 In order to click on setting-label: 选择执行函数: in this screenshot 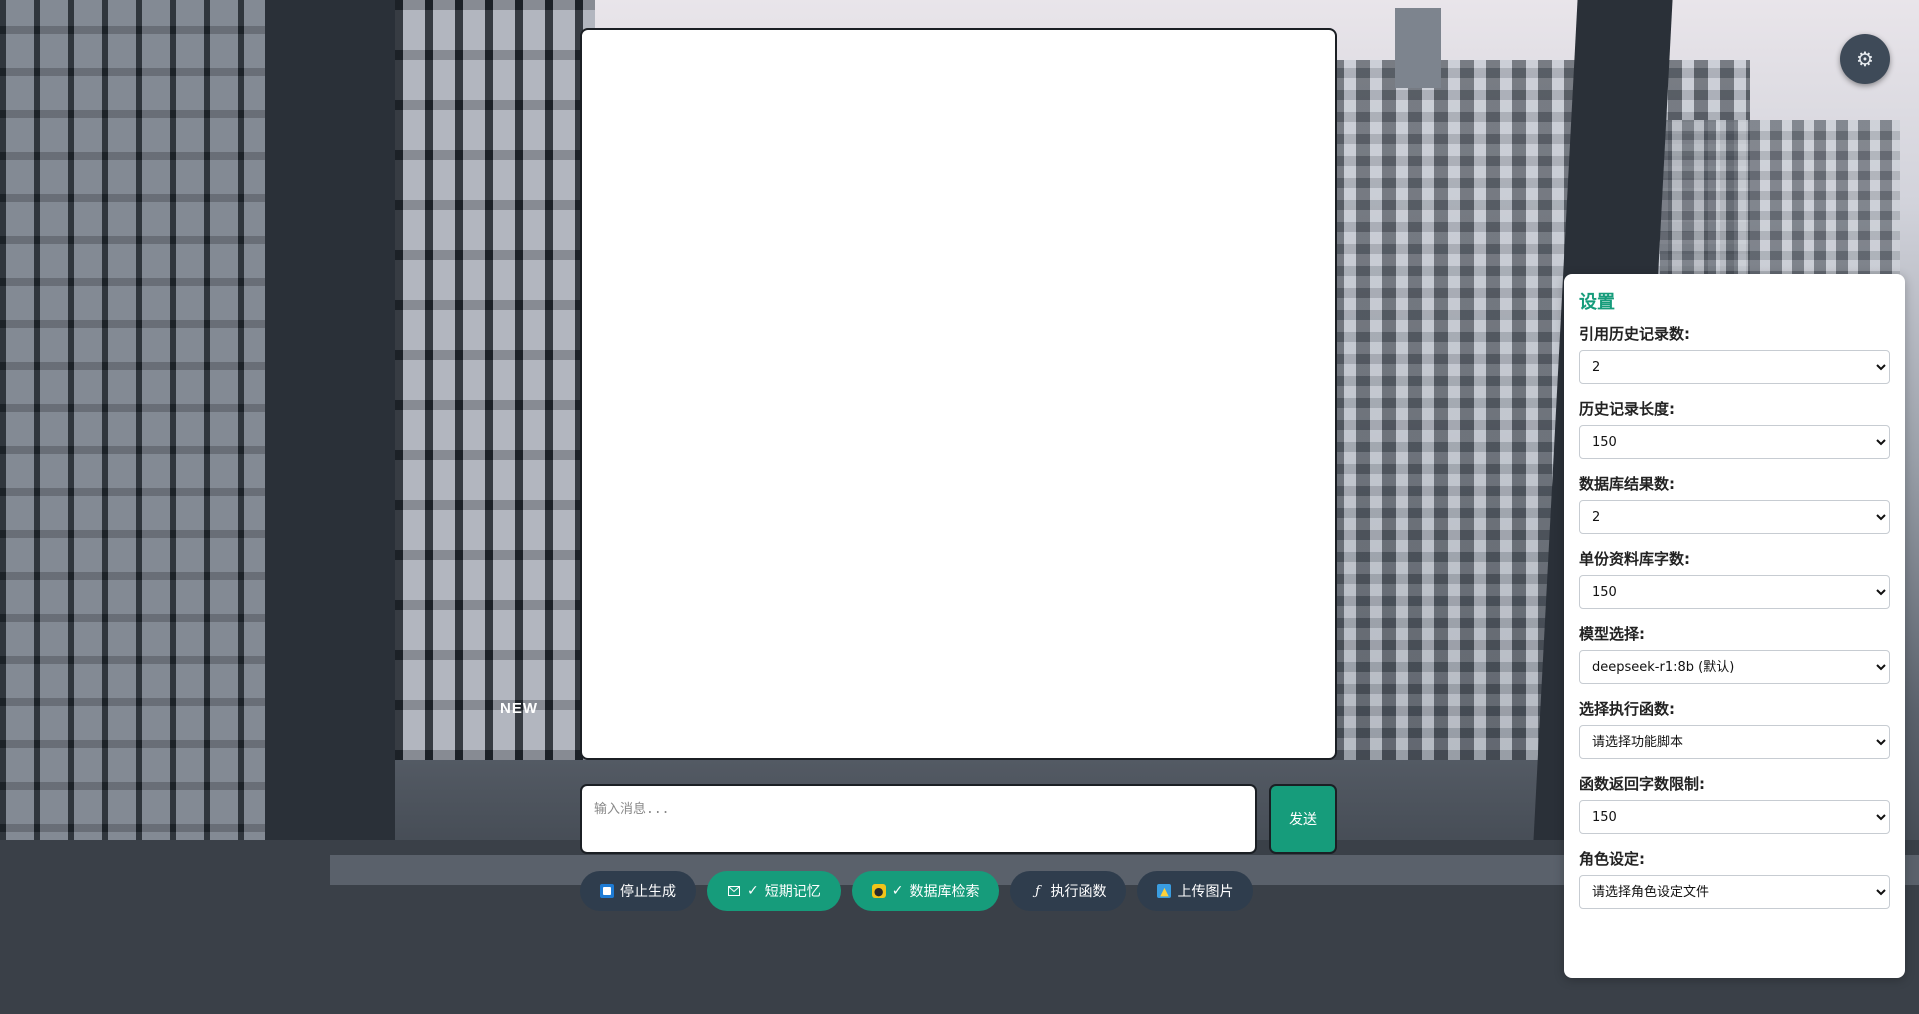, I will do `click(1627, 709)`.